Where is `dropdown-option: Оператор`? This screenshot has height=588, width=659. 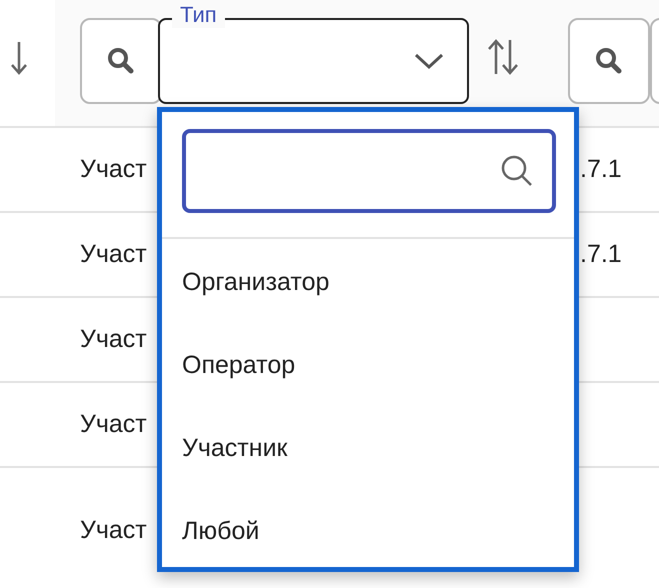
dropdown-option: Оператор is located at coordinates (239, 365).